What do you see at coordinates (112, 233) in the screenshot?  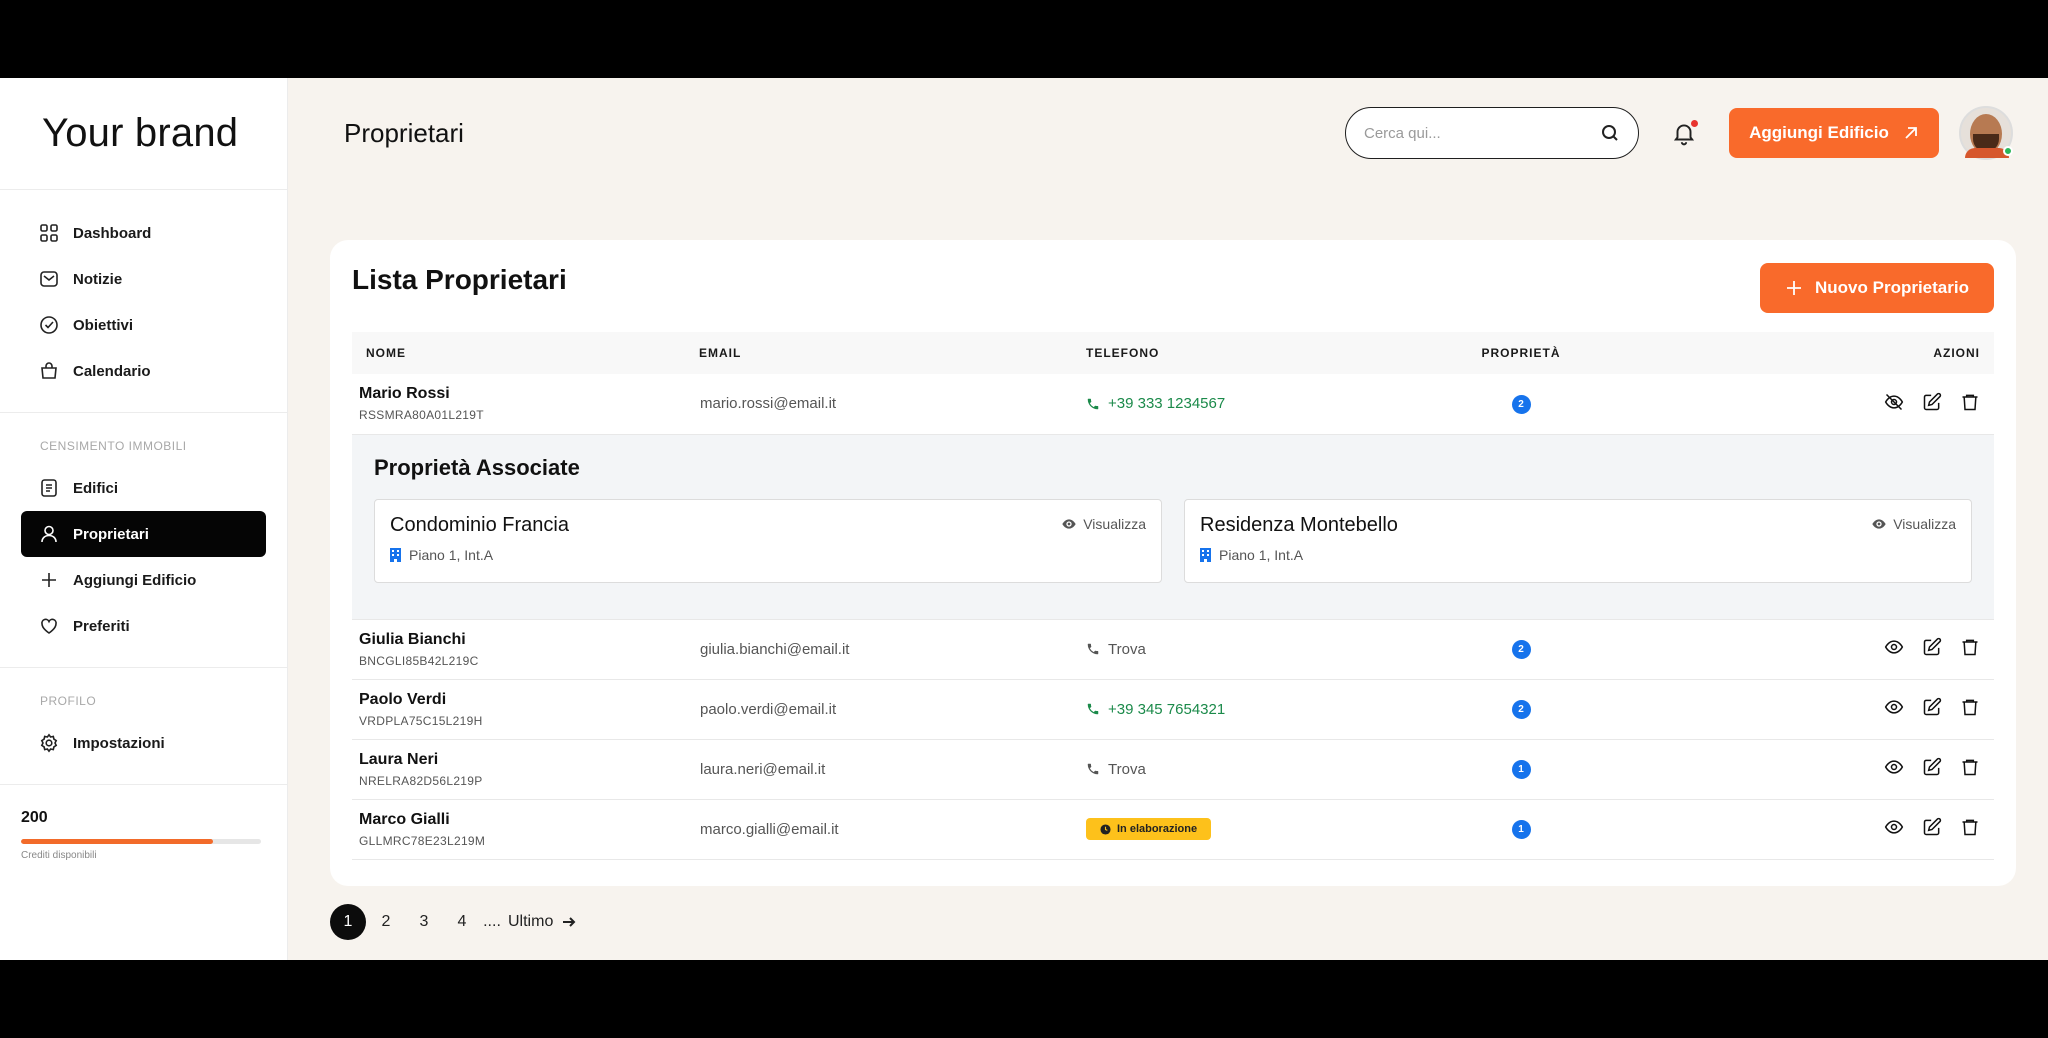 I see `sidebar-item-label: Dashboard` at bounding box center [112, 233].